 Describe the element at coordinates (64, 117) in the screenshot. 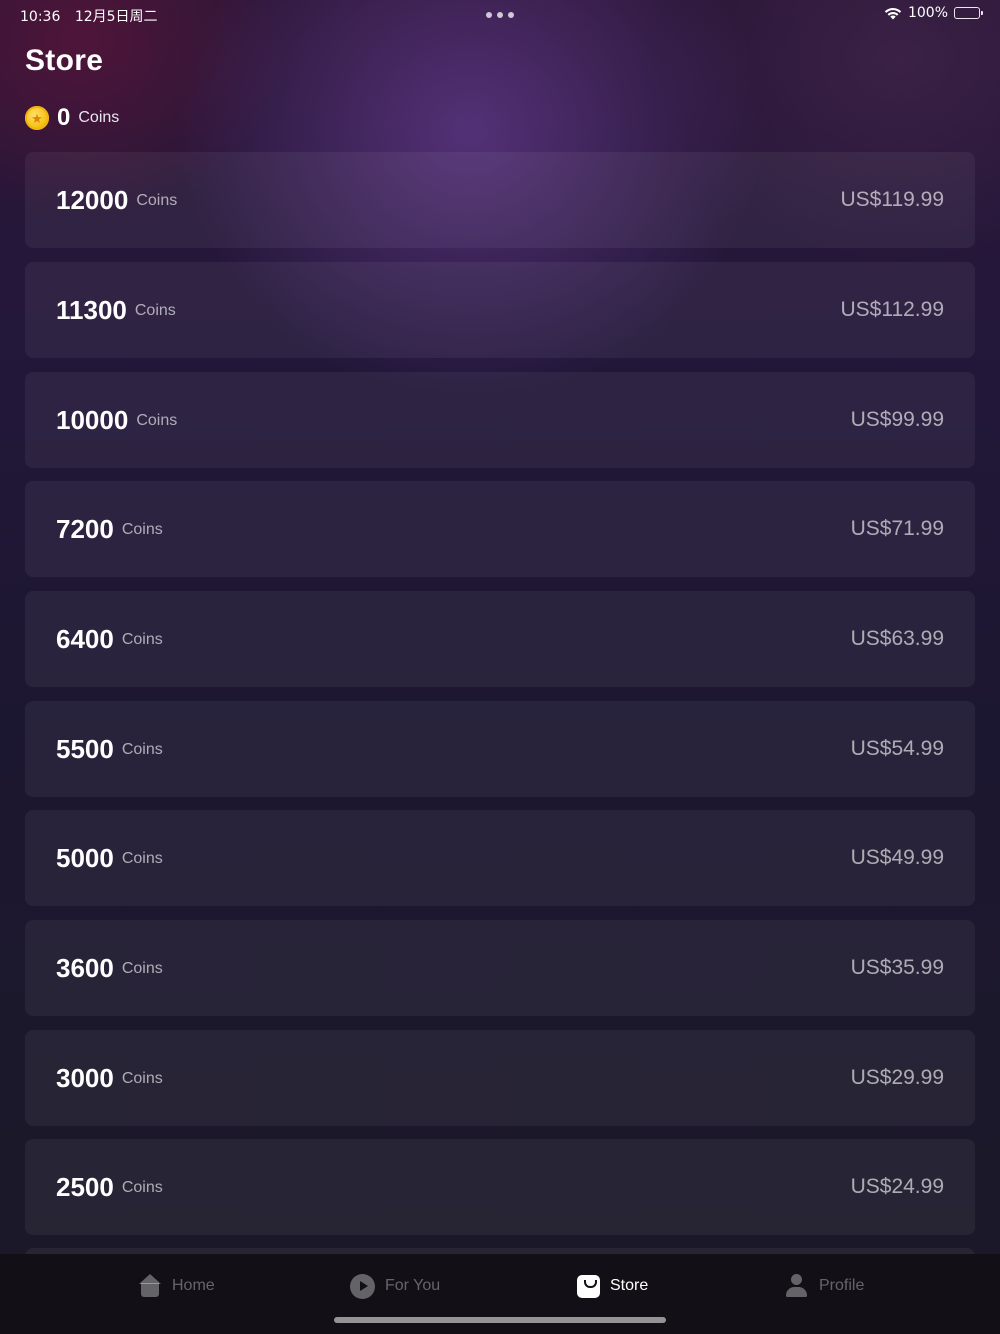

I see `balance-value: 0` at that location.